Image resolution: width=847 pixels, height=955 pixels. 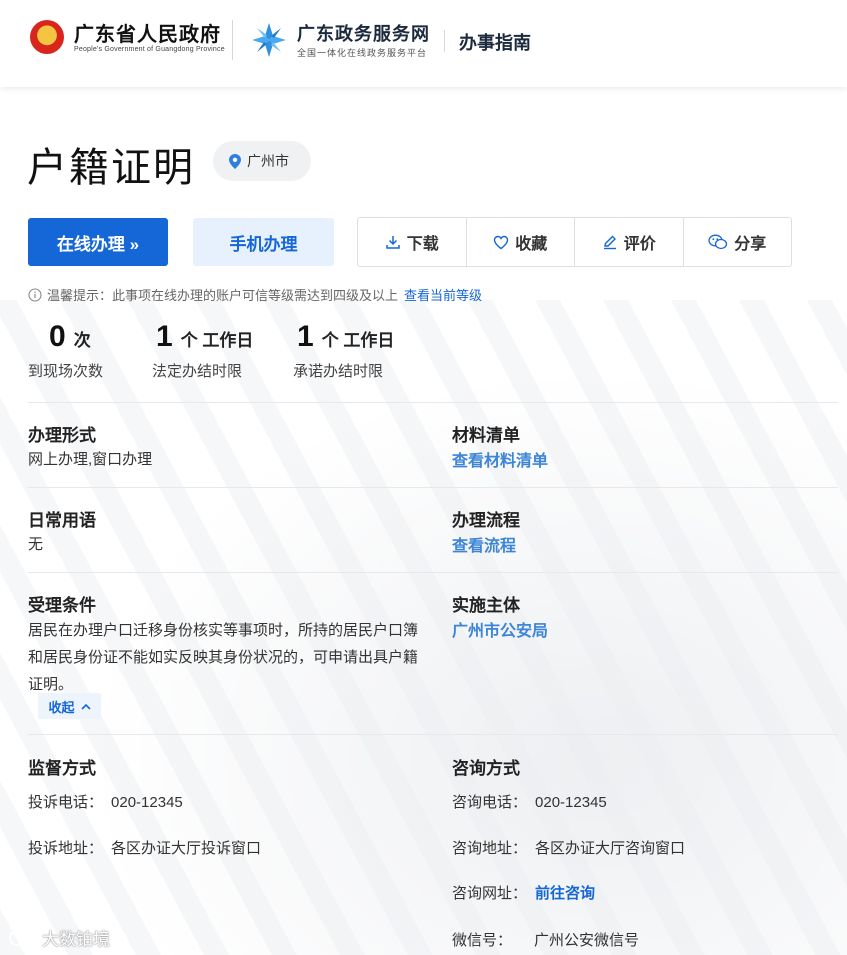 I want to click on share-button: 分享, so click(x=738, y=242).